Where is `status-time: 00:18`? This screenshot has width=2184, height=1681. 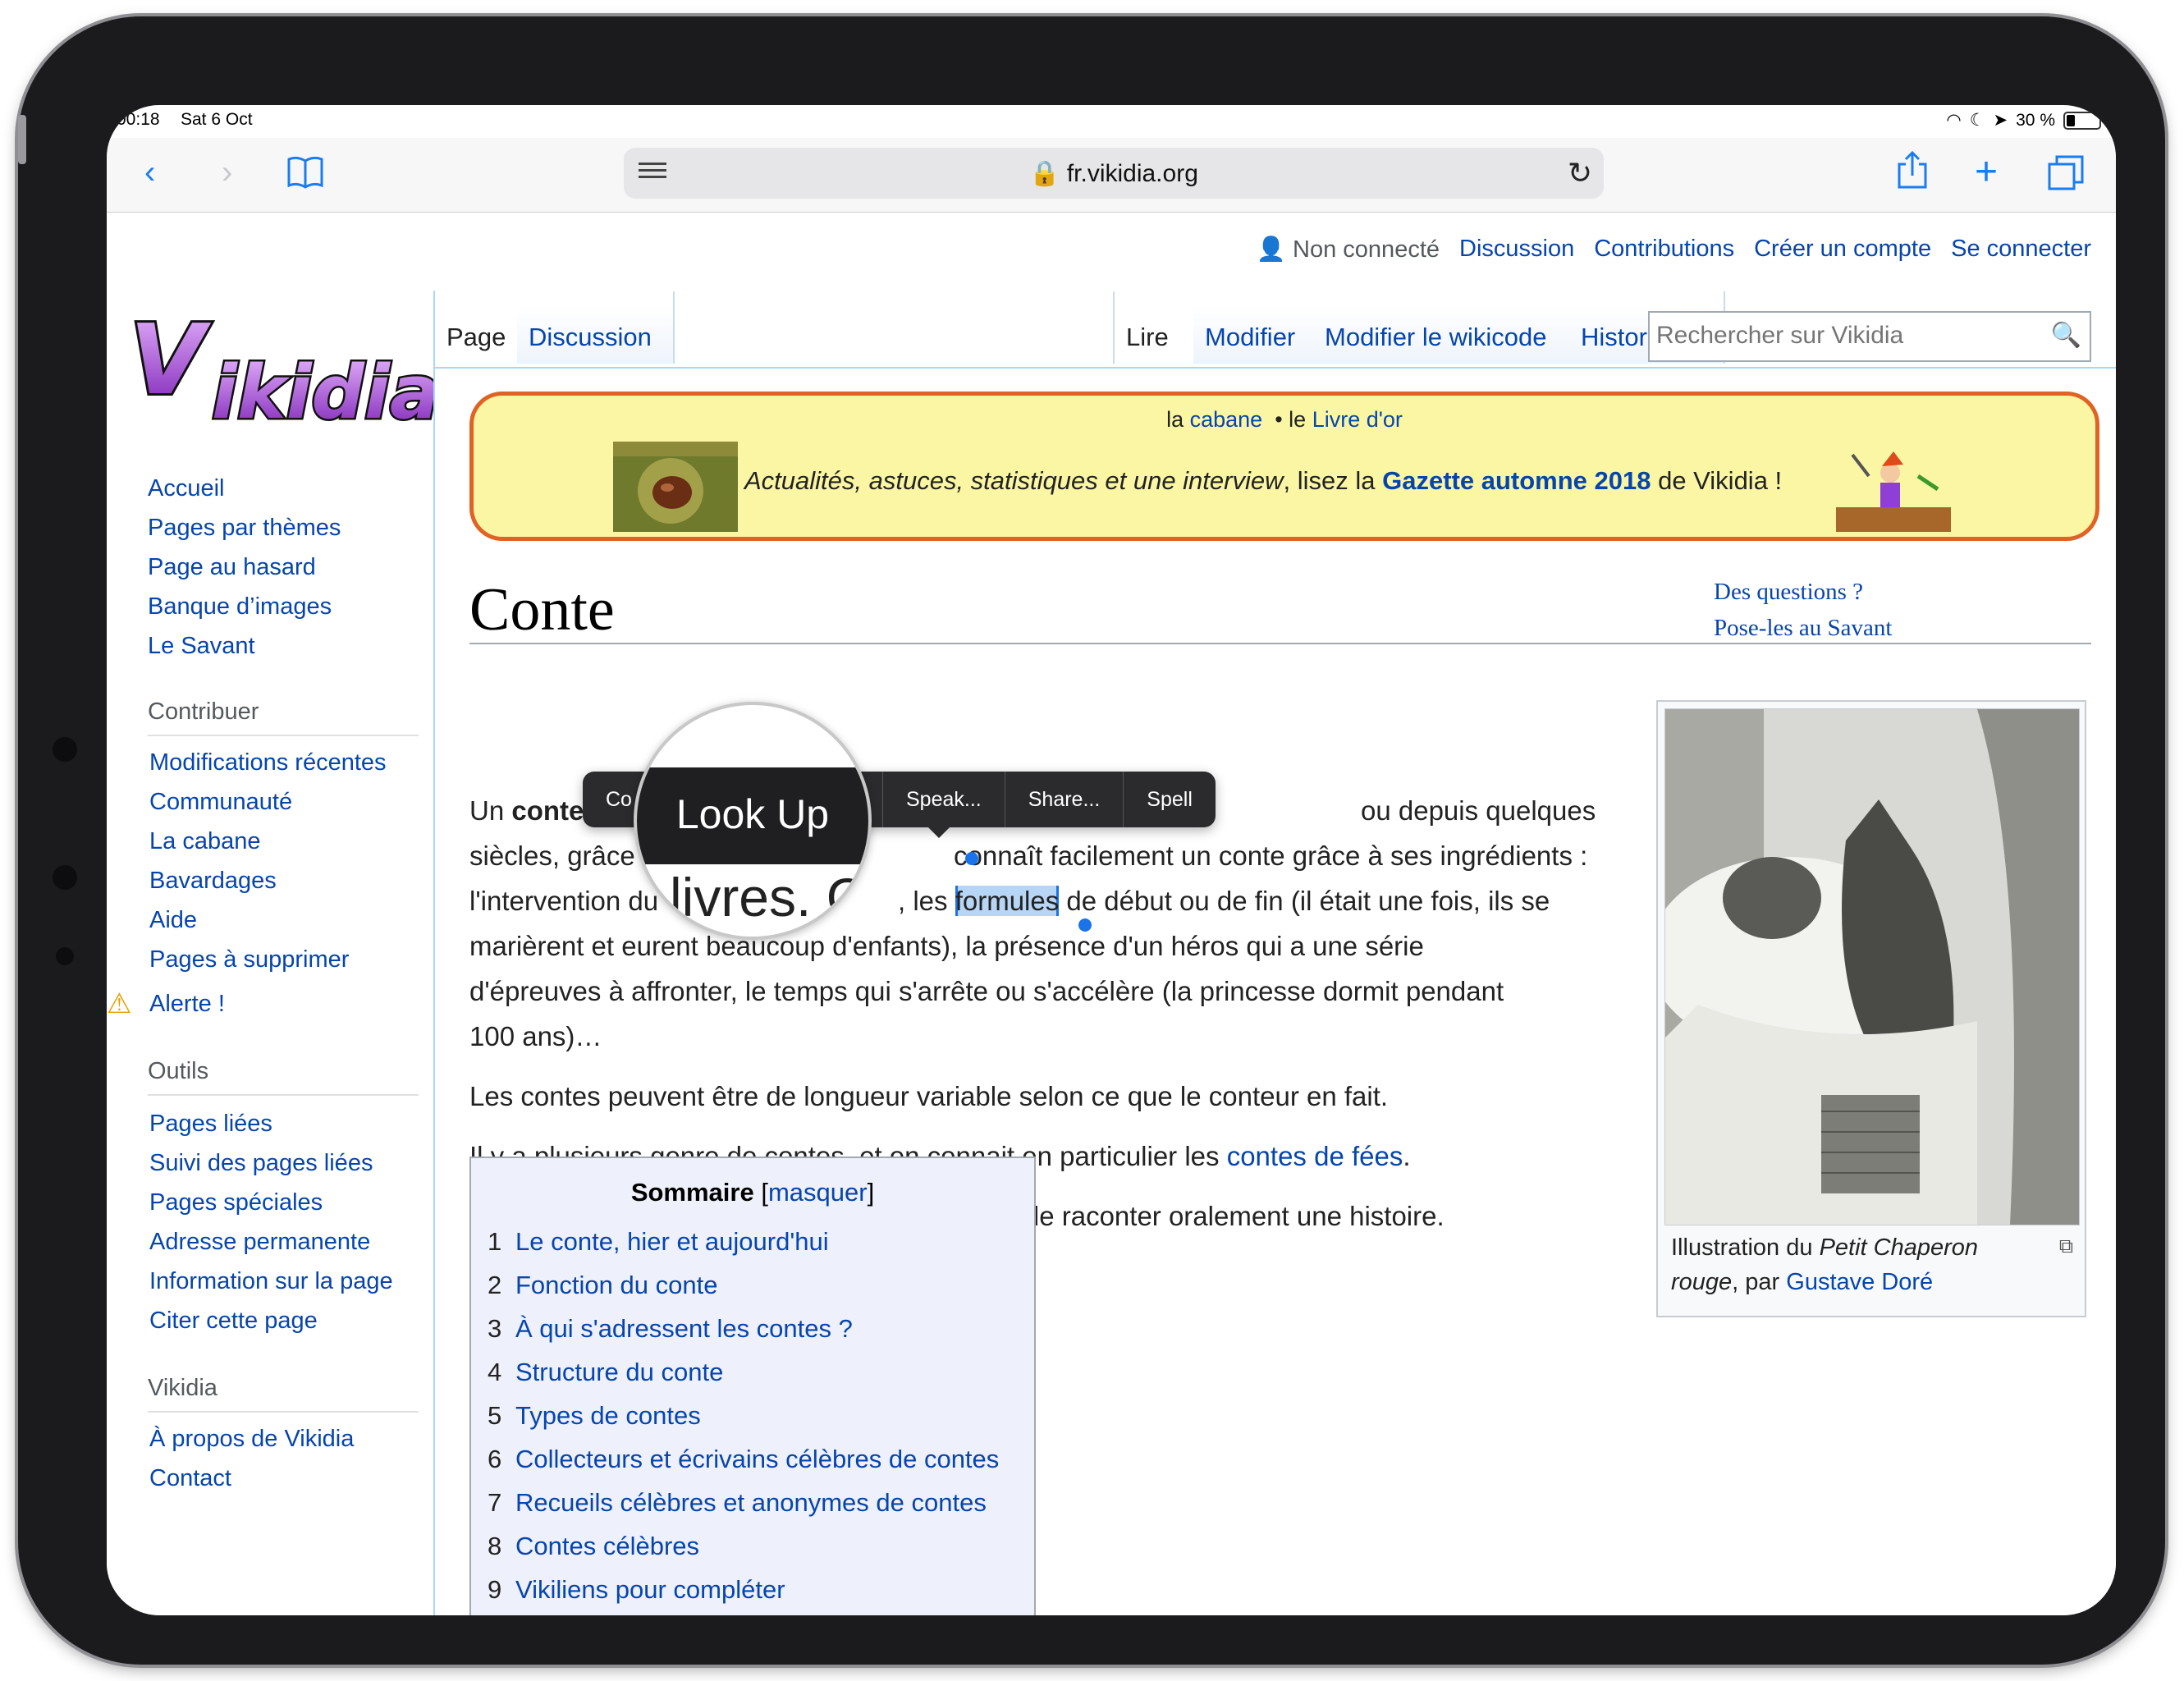 status-time: 00:18 is located at coordinates (138, 120).